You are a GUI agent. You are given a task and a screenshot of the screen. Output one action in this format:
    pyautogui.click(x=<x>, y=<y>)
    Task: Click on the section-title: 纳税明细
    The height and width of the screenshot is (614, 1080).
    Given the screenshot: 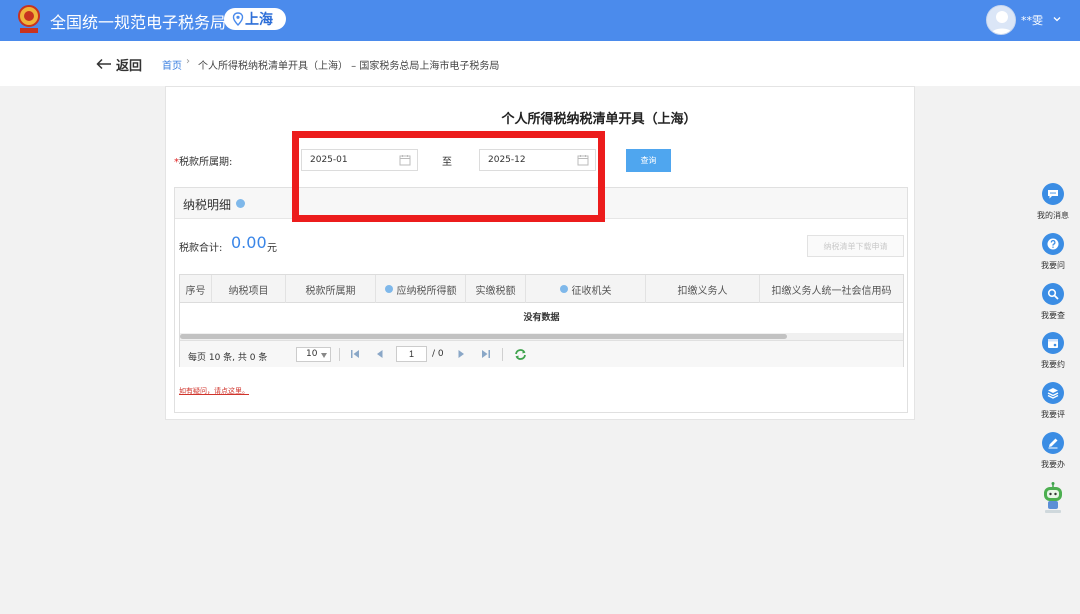 What is the action you would take?
    pyautogui.click(x=207, y=205)
    